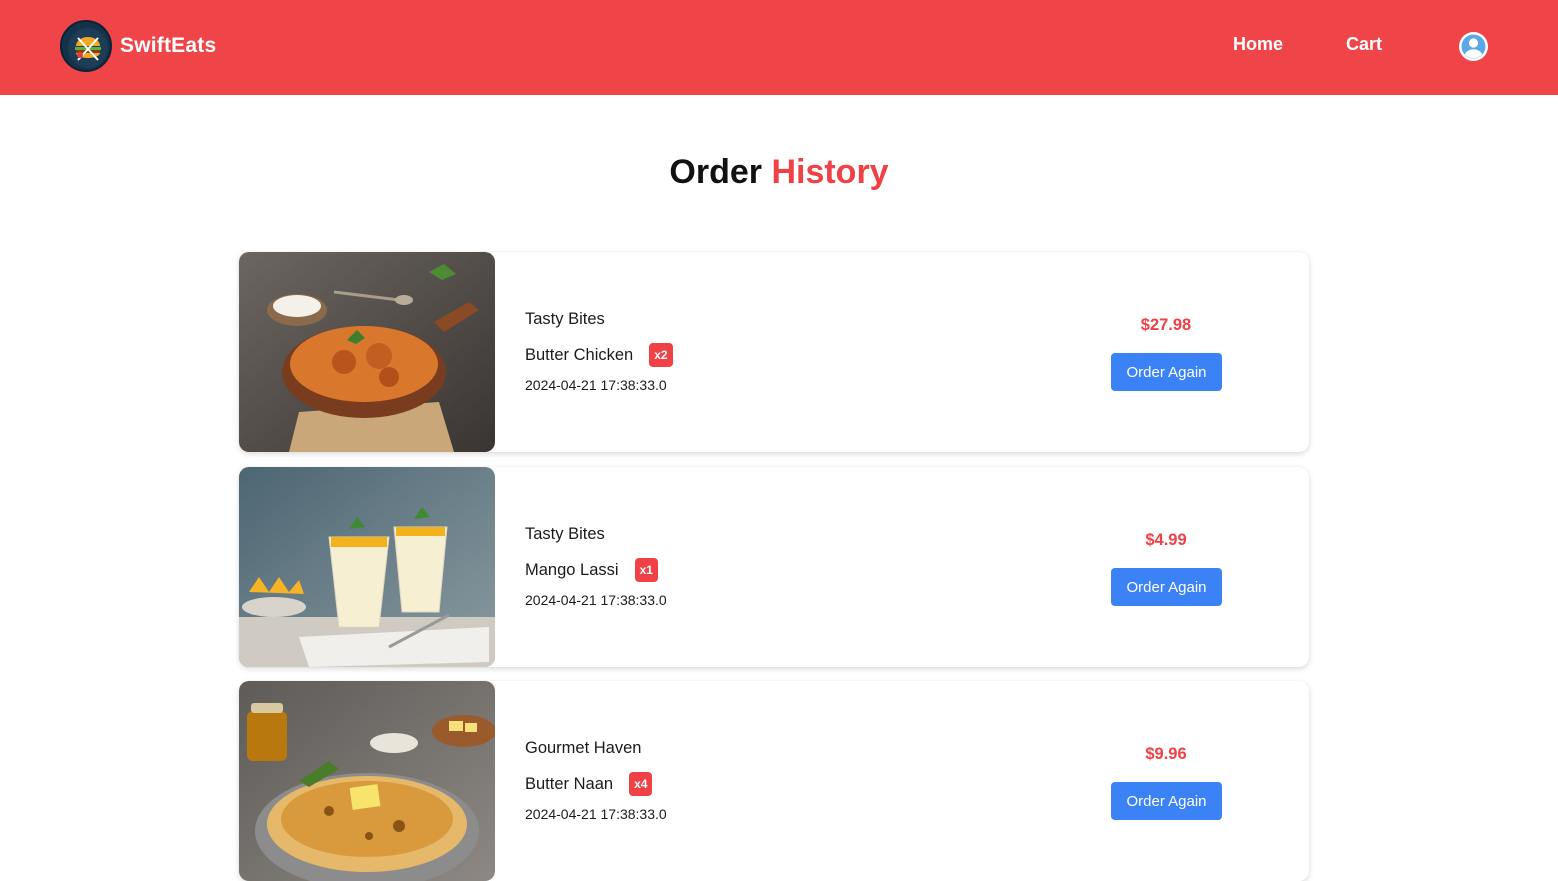  I want to click on page-title: Order History, so click(779, 172).